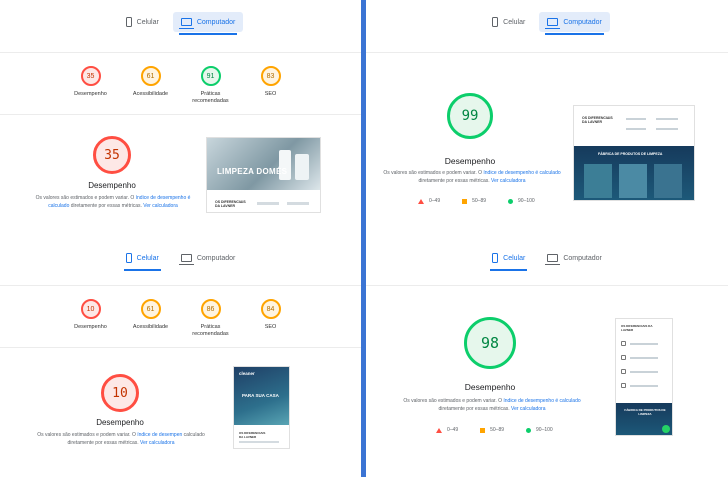 The width and height of the screenshot is (728, 477). I want to click on gauge-best-practices: 86 Práticas recomendadas, so click(211, 318).